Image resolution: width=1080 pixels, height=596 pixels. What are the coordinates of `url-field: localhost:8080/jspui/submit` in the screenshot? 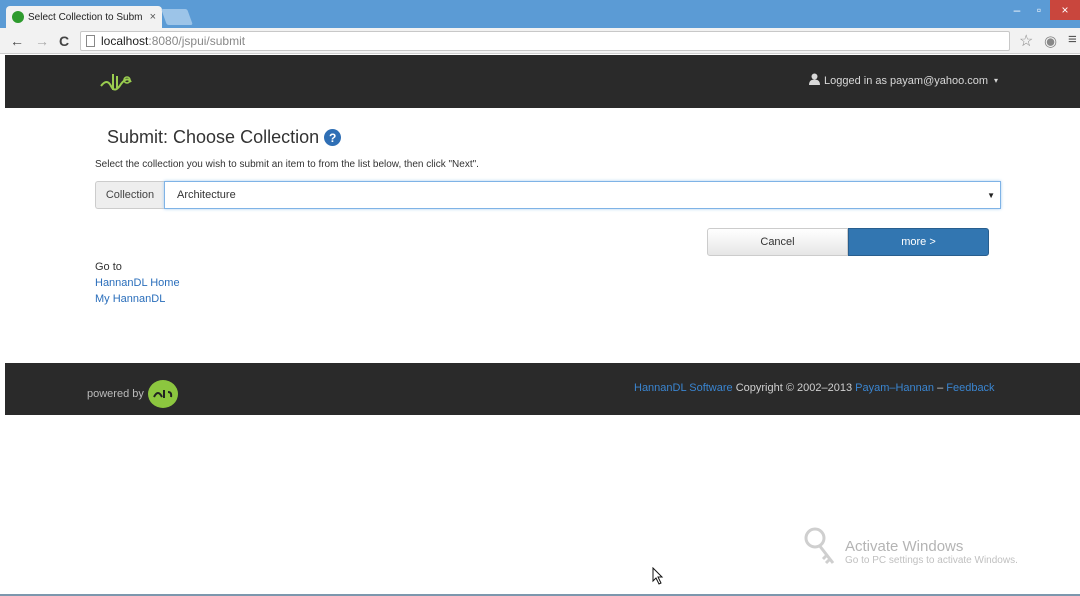 It's located at (545, 41).